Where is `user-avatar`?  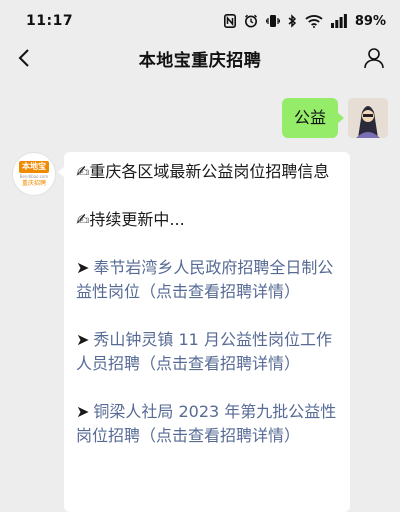
user-avatar is located at coordinates (368, 118).